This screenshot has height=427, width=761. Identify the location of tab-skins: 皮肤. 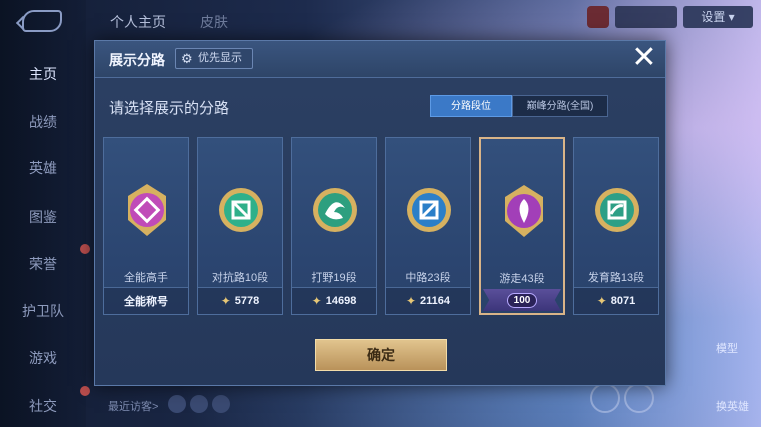
(214, 22).